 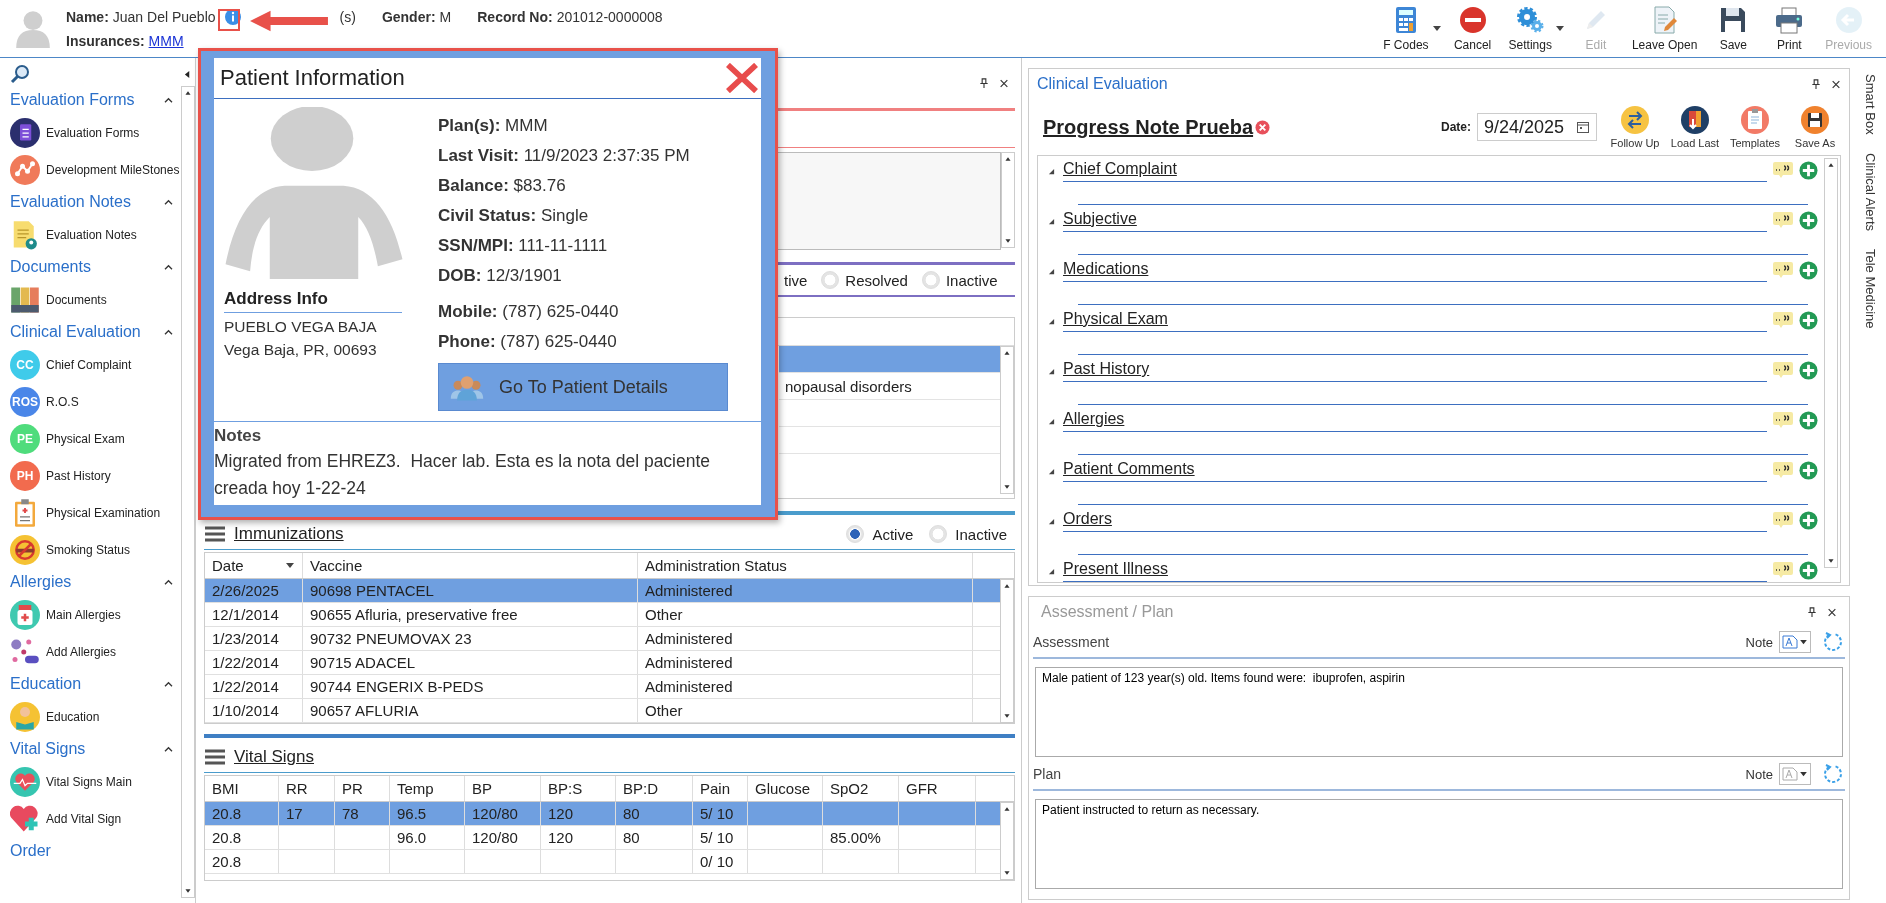 I want to click on section-link: Patient Comments, so click(x=1129, y=471).